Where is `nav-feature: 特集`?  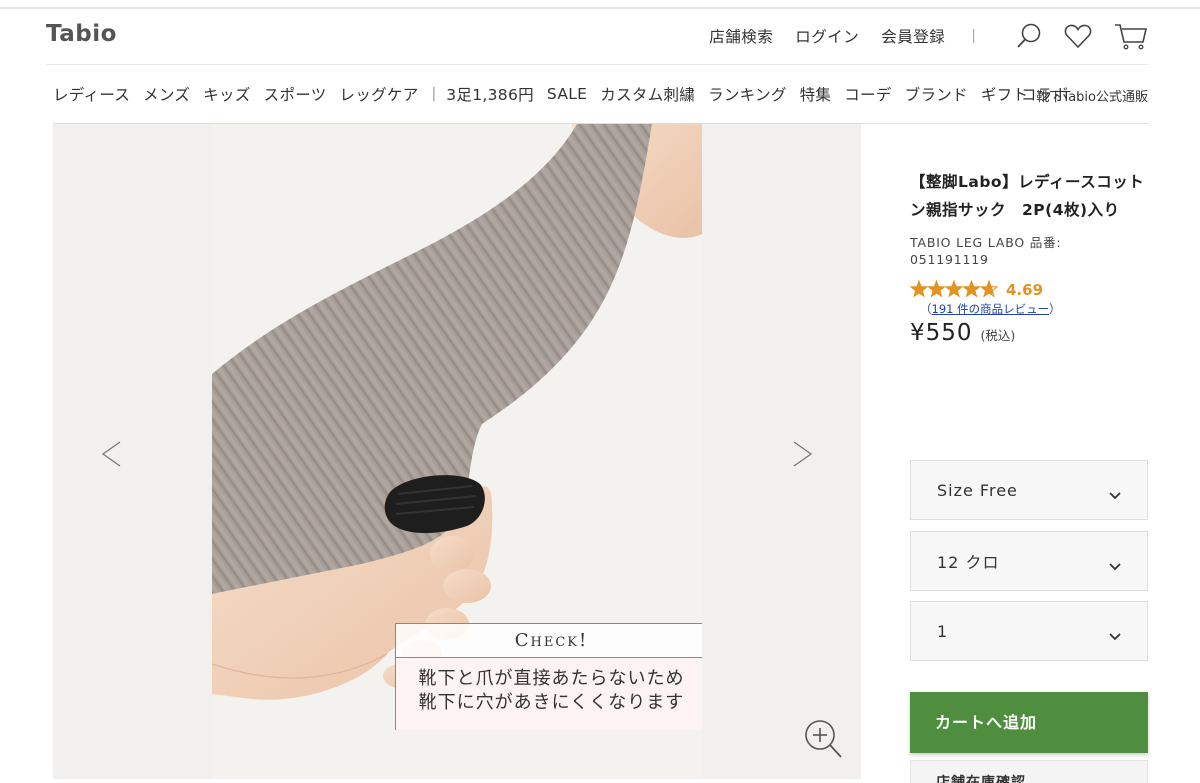 nav-feature: 特集 is located at coordinates (816, 94).